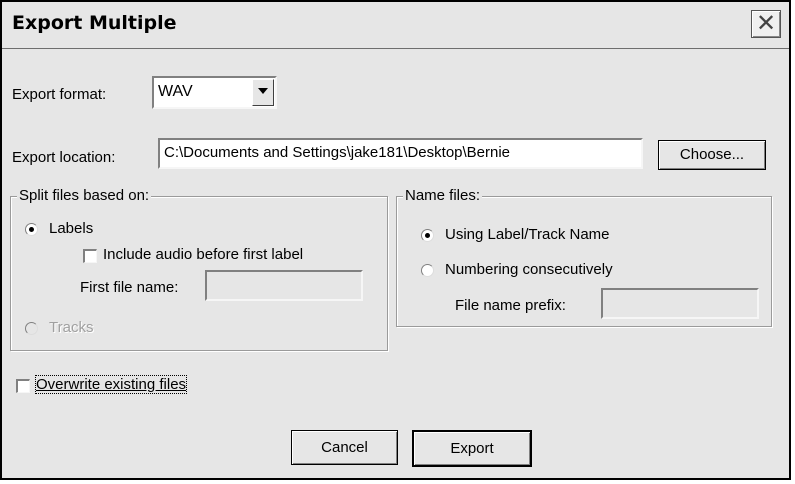 Image resolution: width=795 pixels, height=484 pixels. I want to click on export-format-label: Export format:, so click(59, 94).